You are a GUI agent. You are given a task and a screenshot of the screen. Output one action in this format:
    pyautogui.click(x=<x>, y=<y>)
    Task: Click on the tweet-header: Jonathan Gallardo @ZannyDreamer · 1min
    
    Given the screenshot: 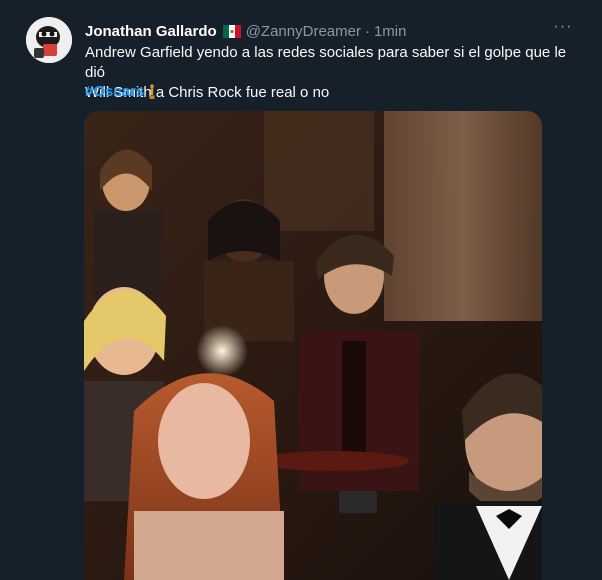 What is the action you would take?
    pyautogui.click(x=245, y=31)
    